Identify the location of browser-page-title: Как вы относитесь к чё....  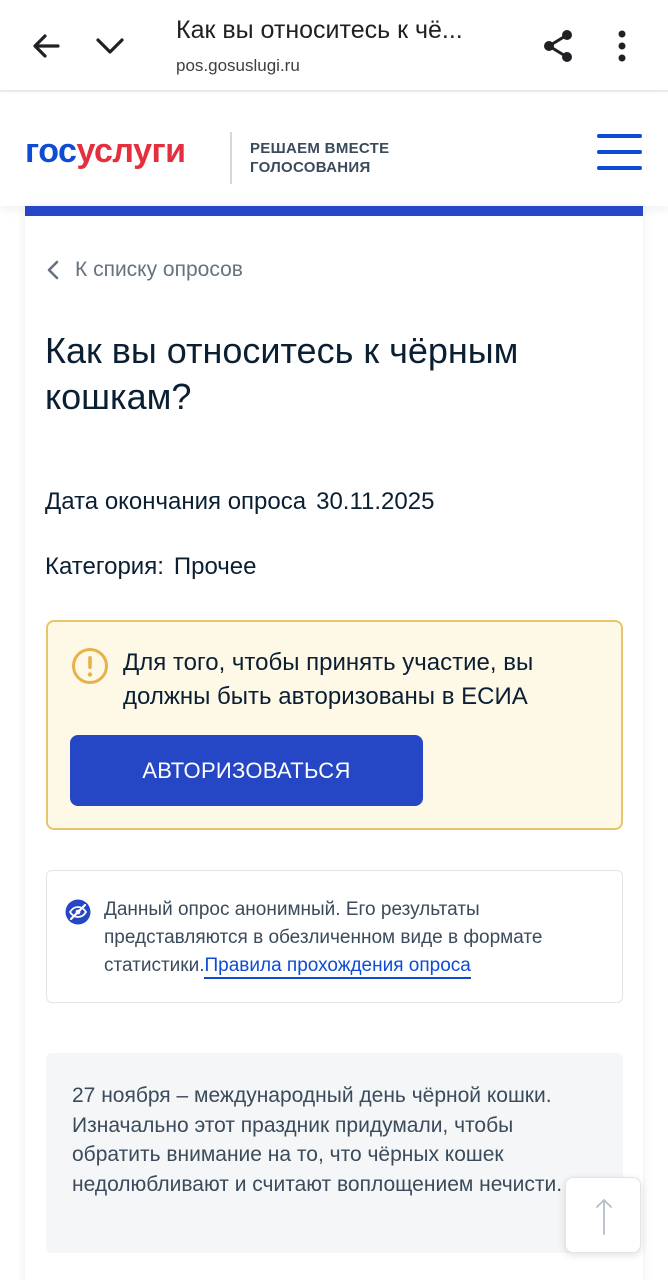
(319, 30).